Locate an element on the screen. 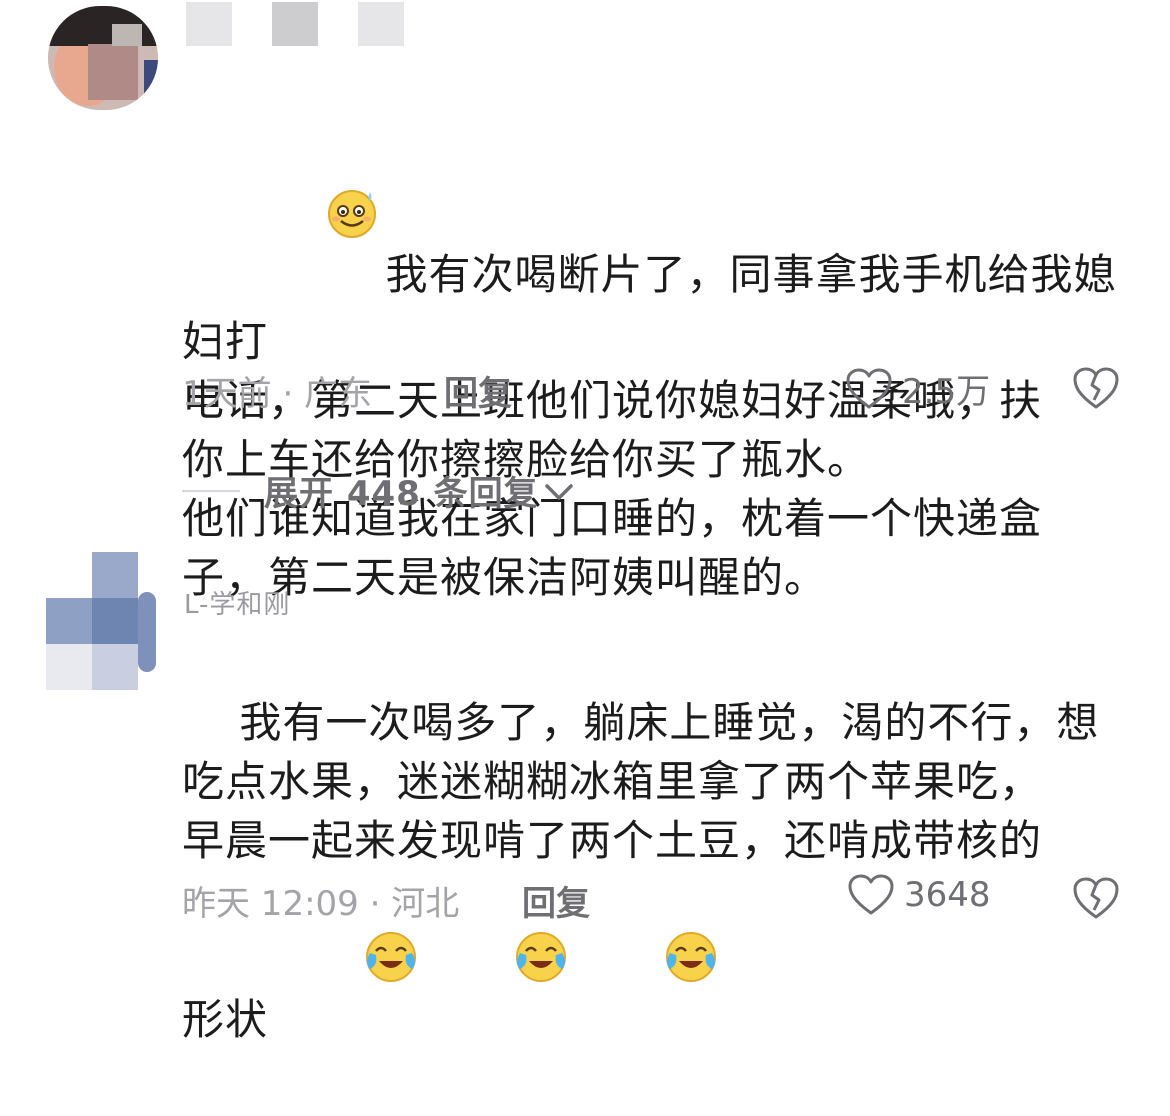  like-count: 2.5万 is located at coordinates (946, 392).